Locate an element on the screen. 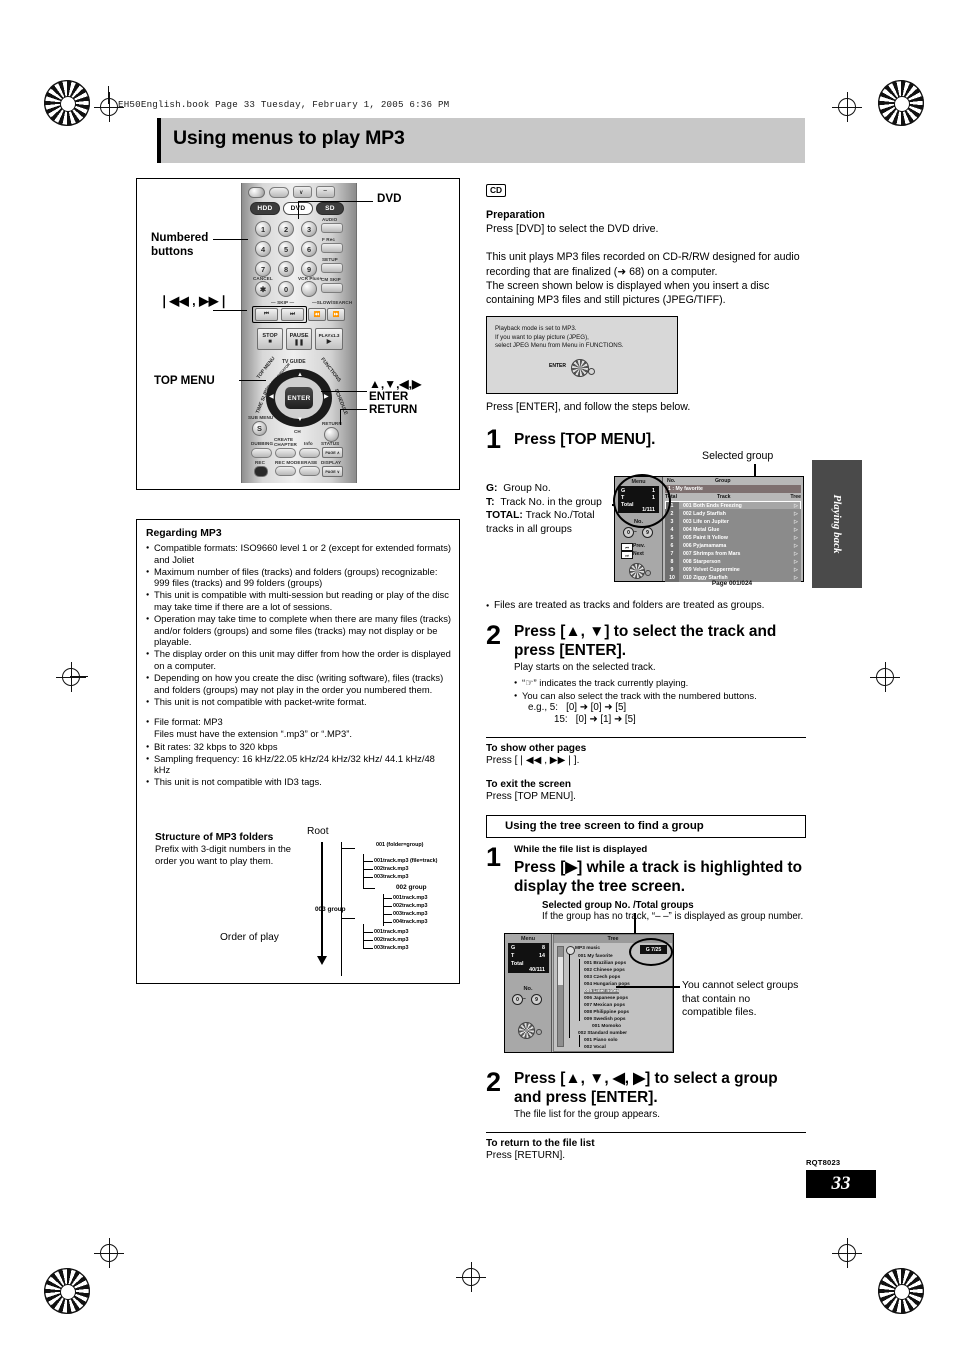  tree-scrollbar is located at coordinates (560, 997).